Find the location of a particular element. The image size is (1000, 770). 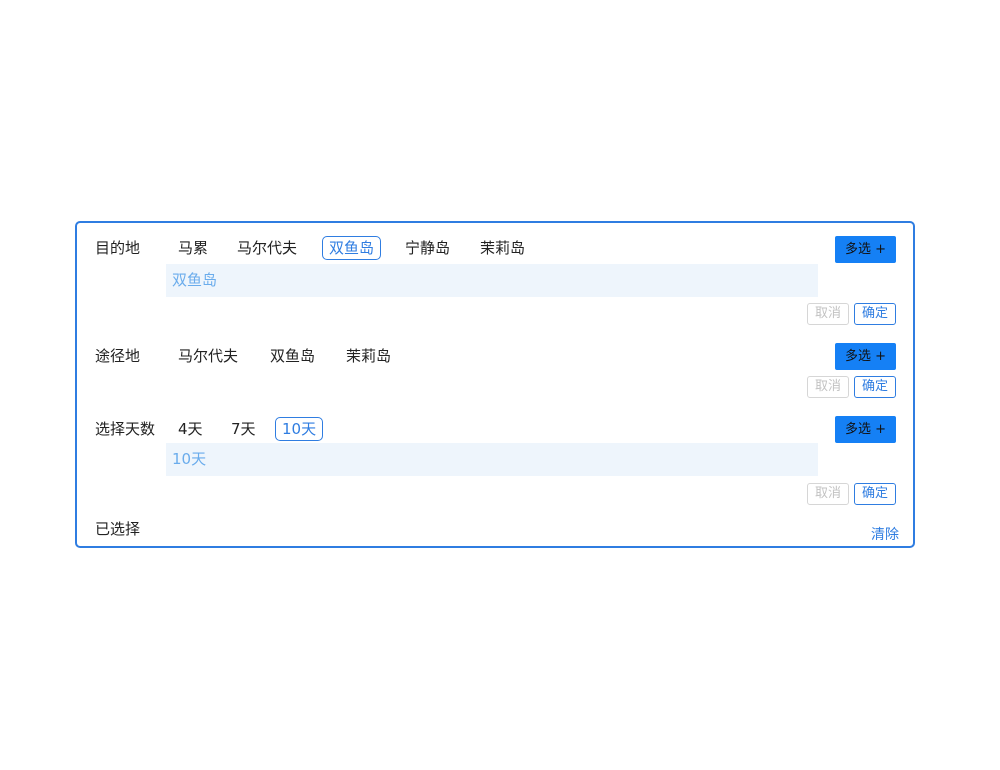

route-option-shuangyu-island: 双鱼岛 is located at coordinates (292, 356).